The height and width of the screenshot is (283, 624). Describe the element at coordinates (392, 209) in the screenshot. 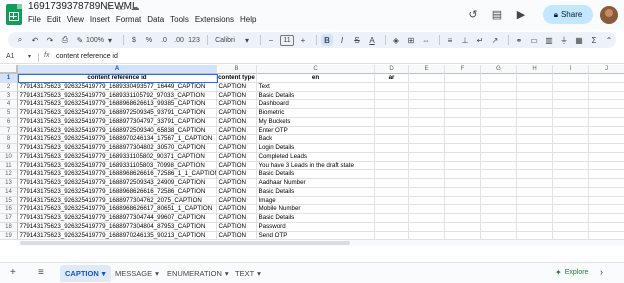

I see `cell-d16` at that location.